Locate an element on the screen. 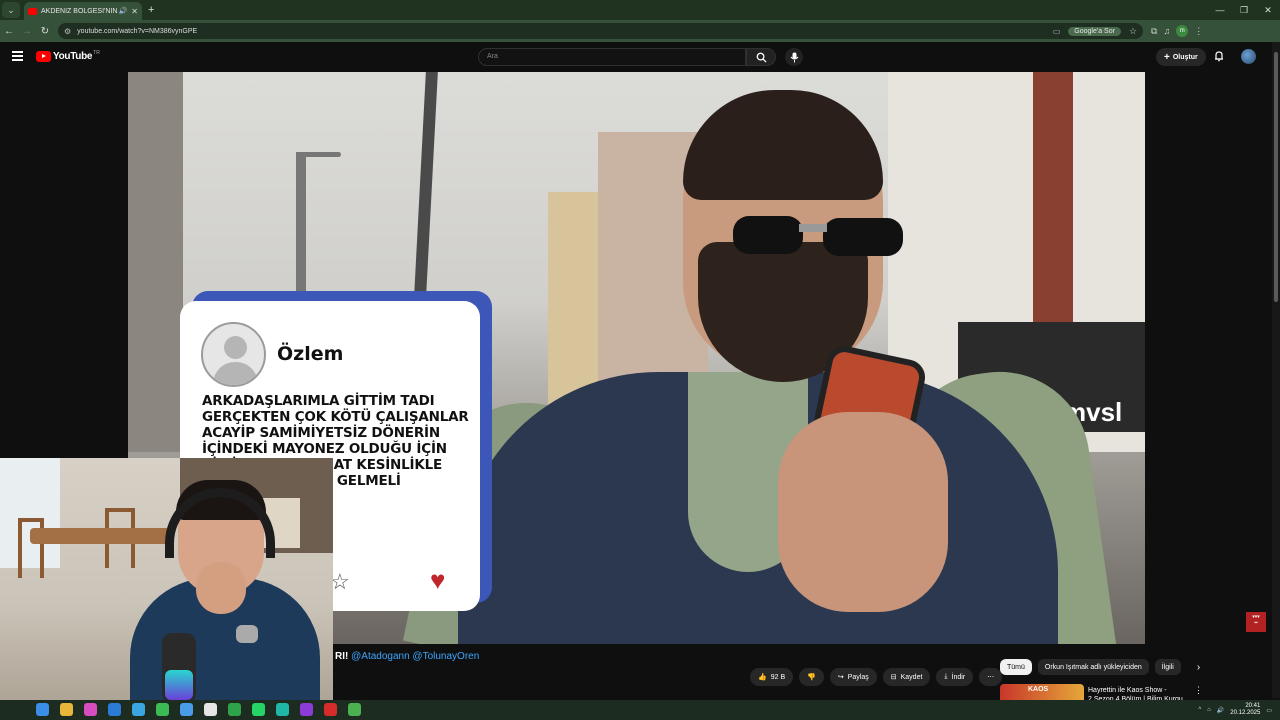  download-icon: ⤓ is located at coordinates (946, 676).